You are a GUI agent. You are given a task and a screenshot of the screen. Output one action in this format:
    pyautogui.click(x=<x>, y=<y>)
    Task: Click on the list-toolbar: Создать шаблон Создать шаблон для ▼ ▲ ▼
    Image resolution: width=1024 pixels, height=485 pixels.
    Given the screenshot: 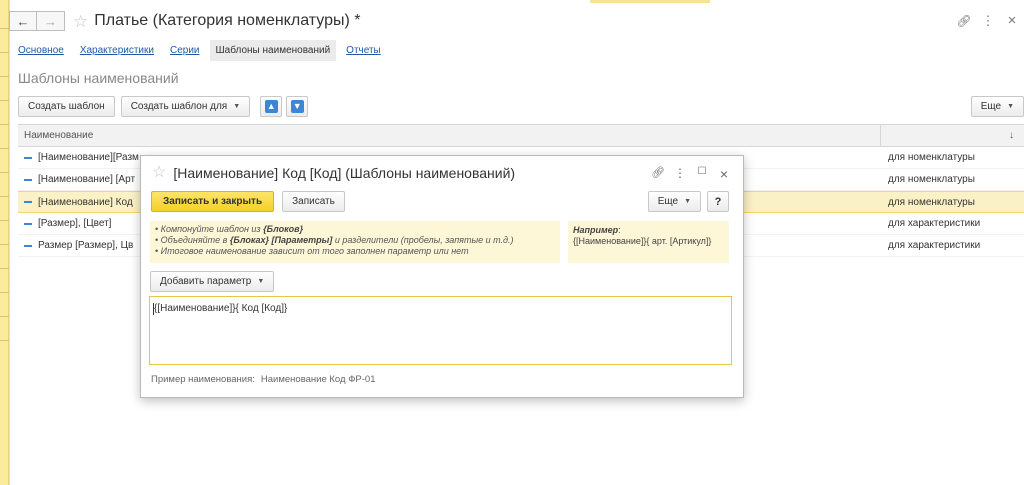 What is the action you would take?
    pyautogui.click(x=163, y=106)
    